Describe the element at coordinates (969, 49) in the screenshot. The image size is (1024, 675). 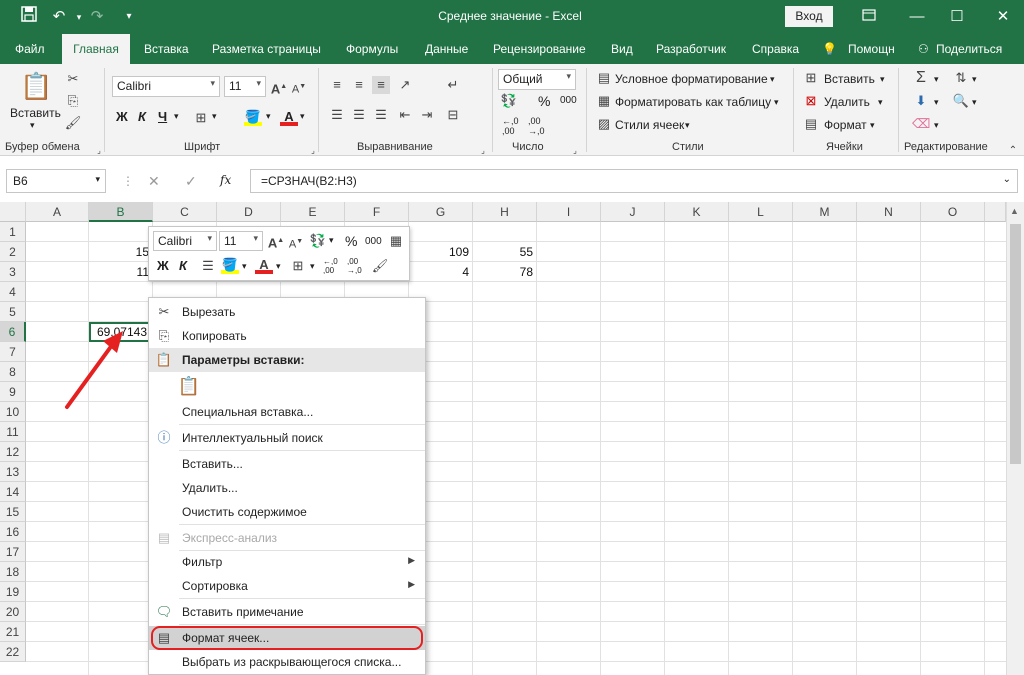
I see `share-button: Поделиться` at that location.